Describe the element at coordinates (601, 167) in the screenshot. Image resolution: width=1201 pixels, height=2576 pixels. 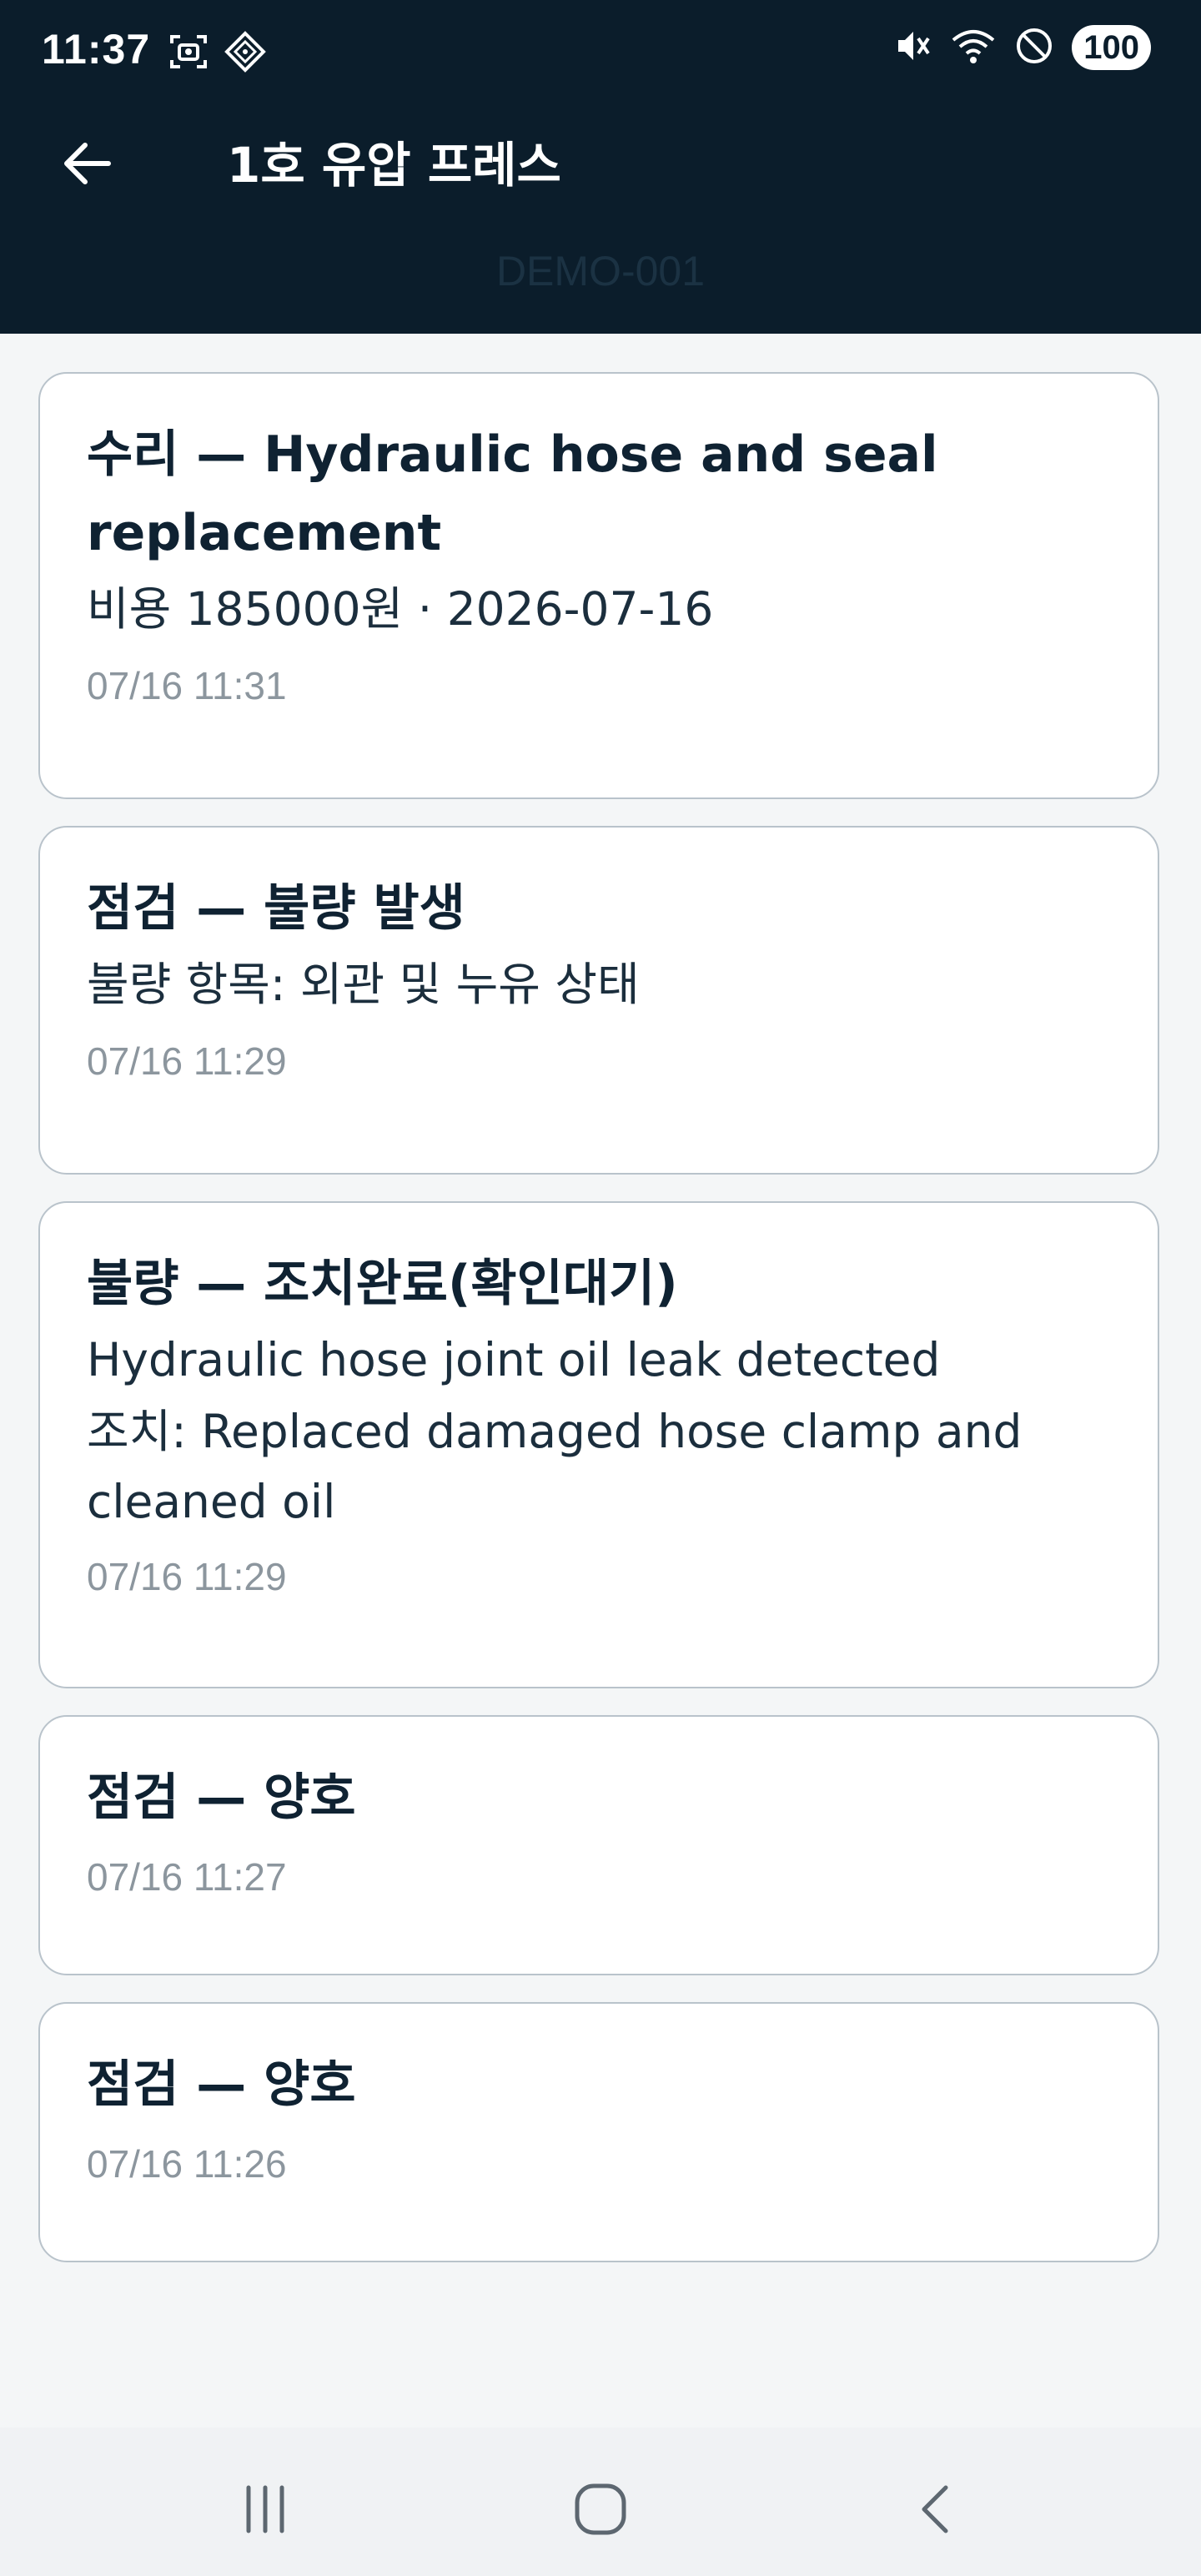
I see `app-bar: 11:37 100 1호 유압 프레스 DEMO-001` at that location.